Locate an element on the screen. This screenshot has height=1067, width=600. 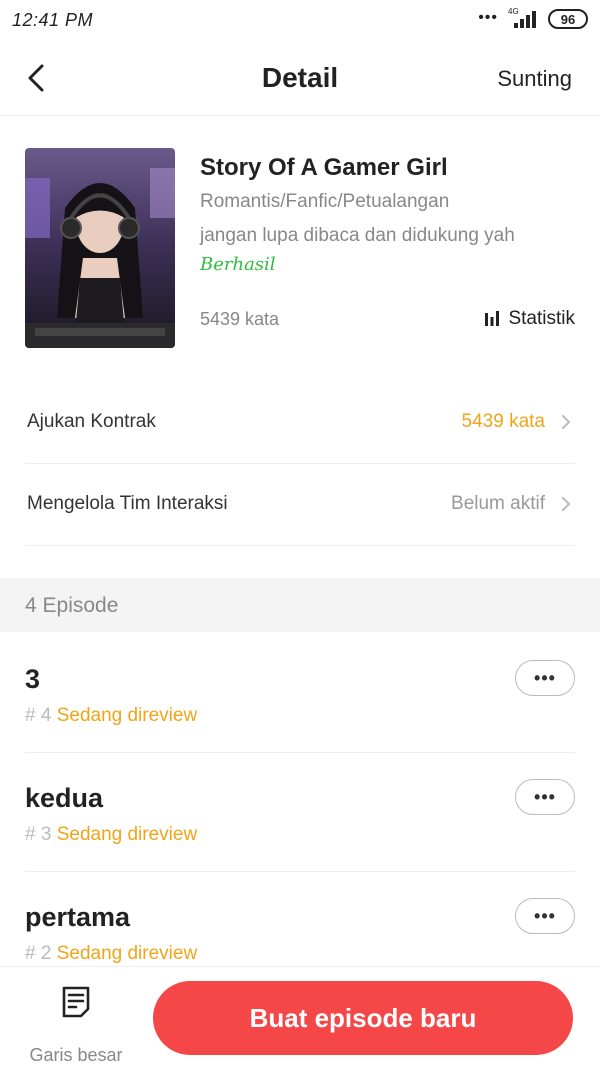
bar-chart-icon is located at coordinates (492, 318).